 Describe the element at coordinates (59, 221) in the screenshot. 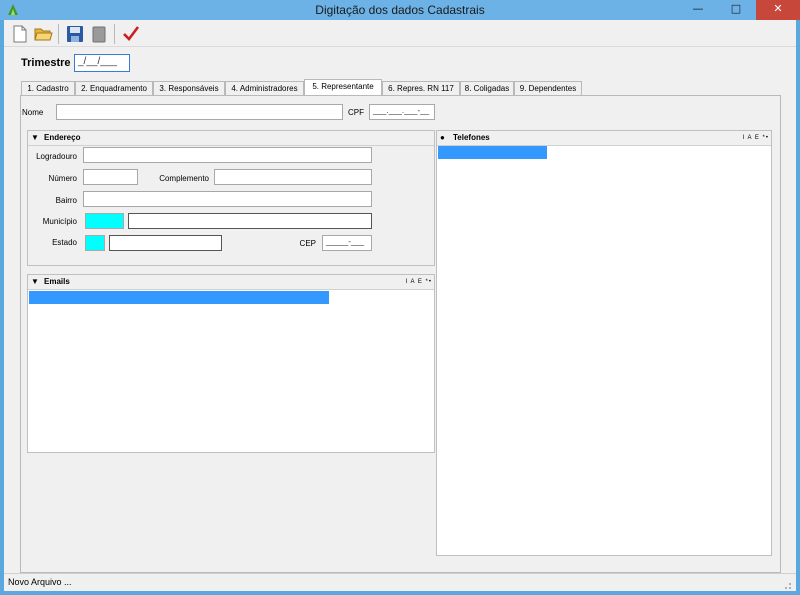

I see `municipio-label: Município` at that location.